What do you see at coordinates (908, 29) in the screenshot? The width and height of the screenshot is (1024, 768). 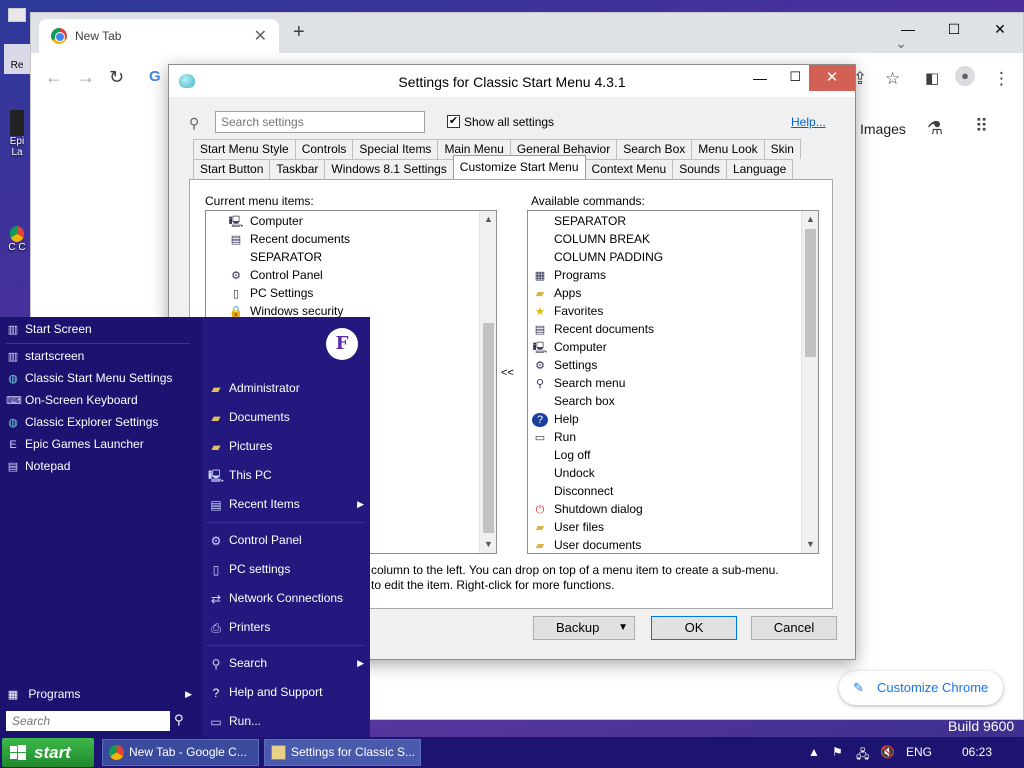 I see `minimize-button: —` at bounding box center [908, 29].